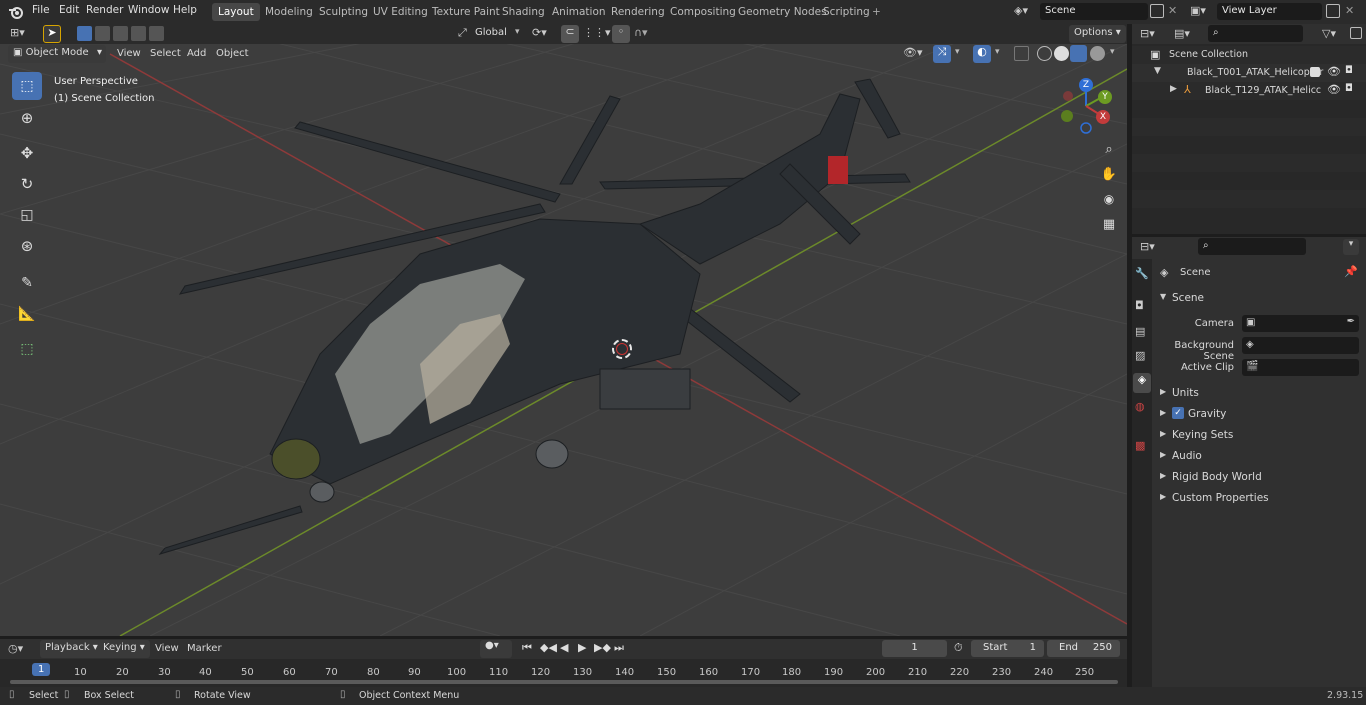  What do you see at coordinates (102, 33) in the screenshot?
I see `select-mode-extend-icon` at bounding box center [102, 33].